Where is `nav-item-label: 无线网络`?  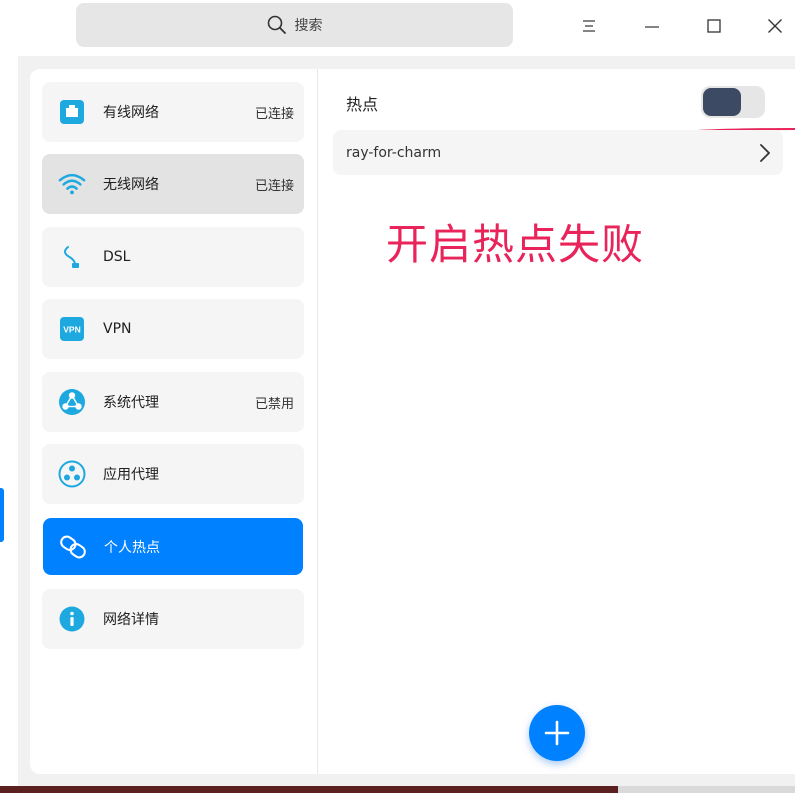
nav-item-label: 无线网络 is located at coordinates (131, 185).